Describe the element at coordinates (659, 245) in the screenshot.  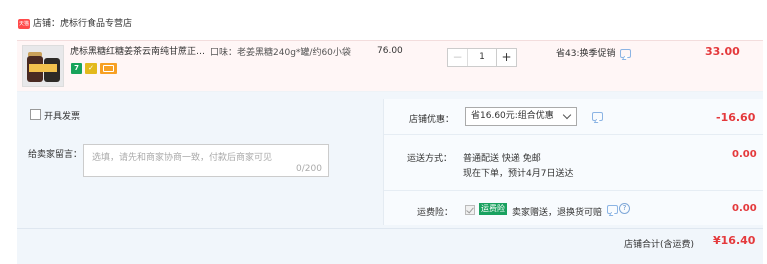
I see `shop-total-label: 店铺合计(含运费)` at that location.